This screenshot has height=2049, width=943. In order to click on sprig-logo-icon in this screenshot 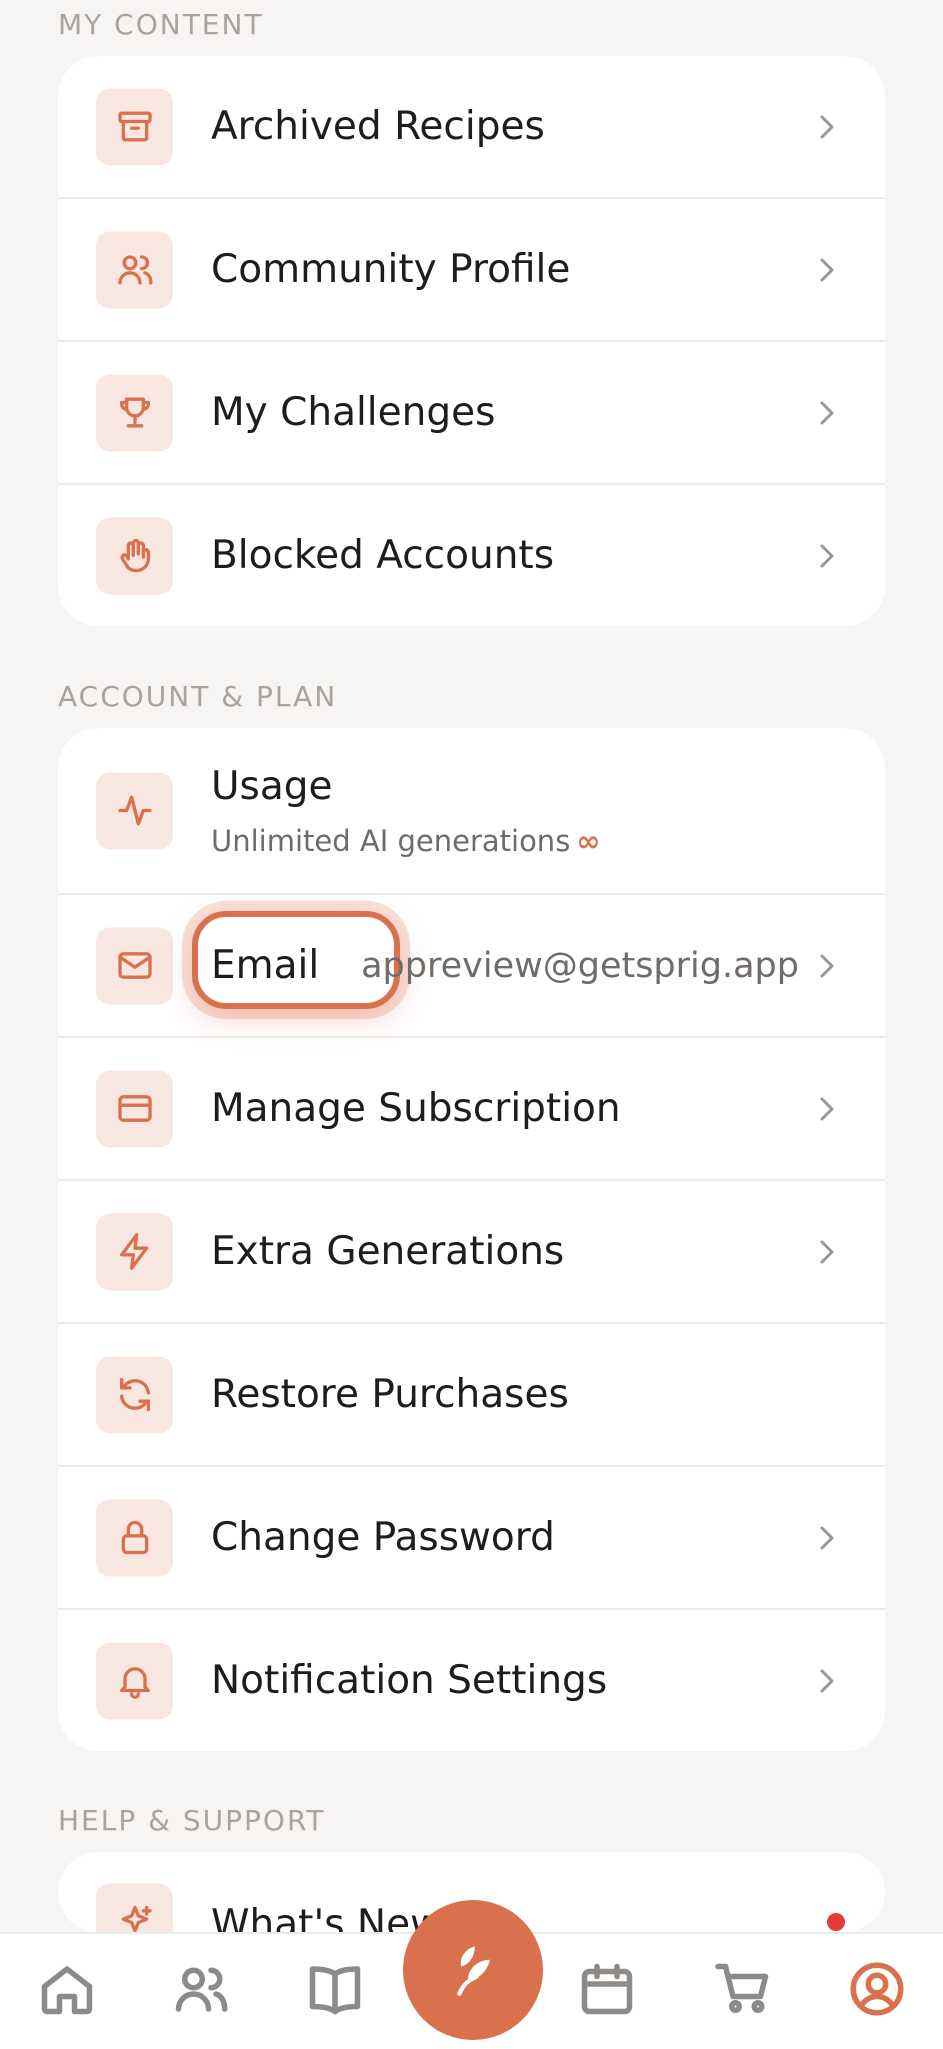, I will do `click(473, 1970)`.